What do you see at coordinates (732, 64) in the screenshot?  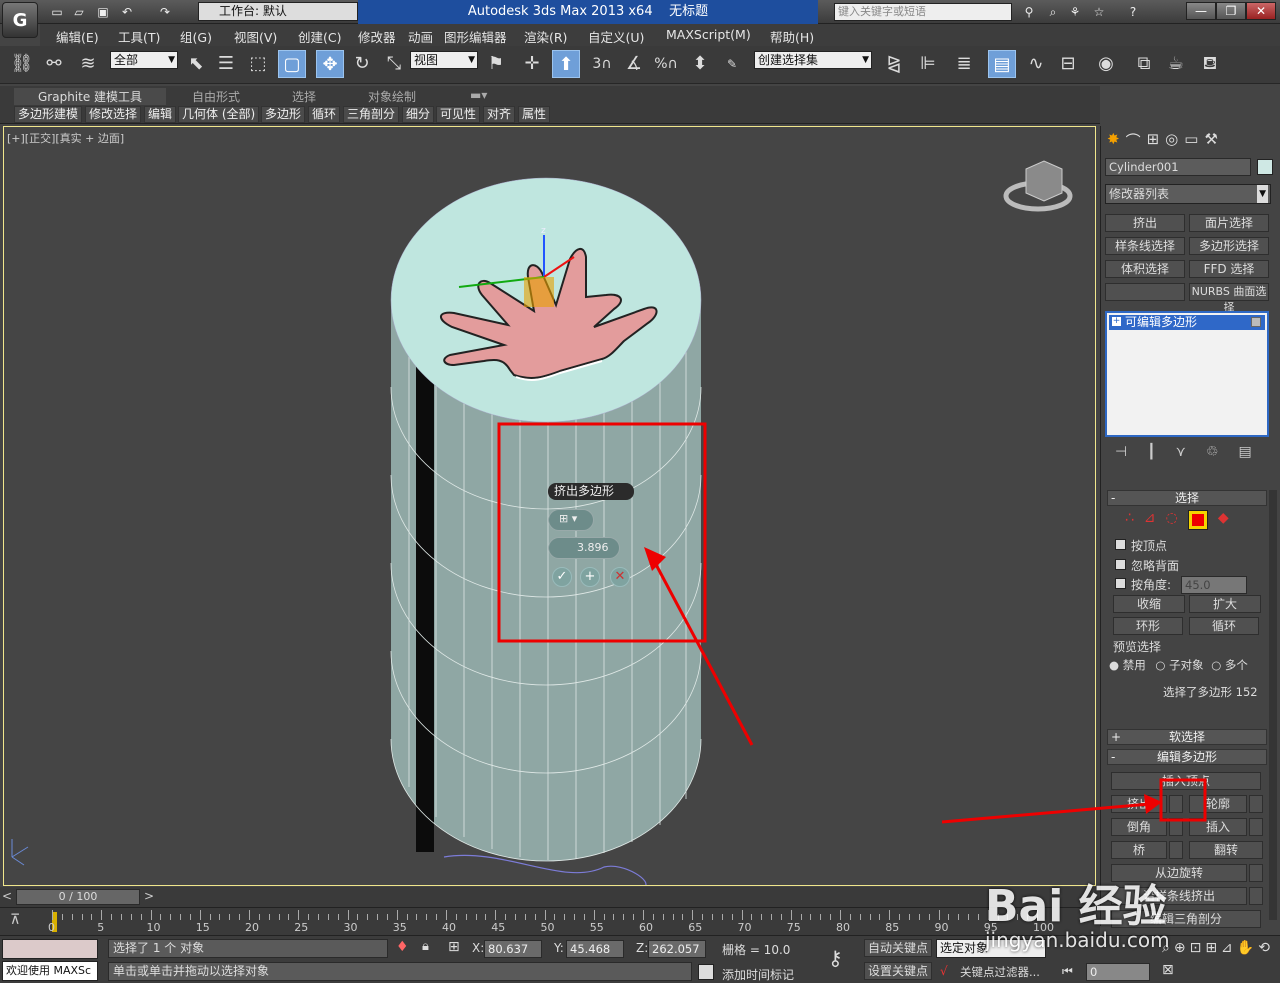 I see `edit-named-selection-icon: ✎` at bounding box center [732, 64].